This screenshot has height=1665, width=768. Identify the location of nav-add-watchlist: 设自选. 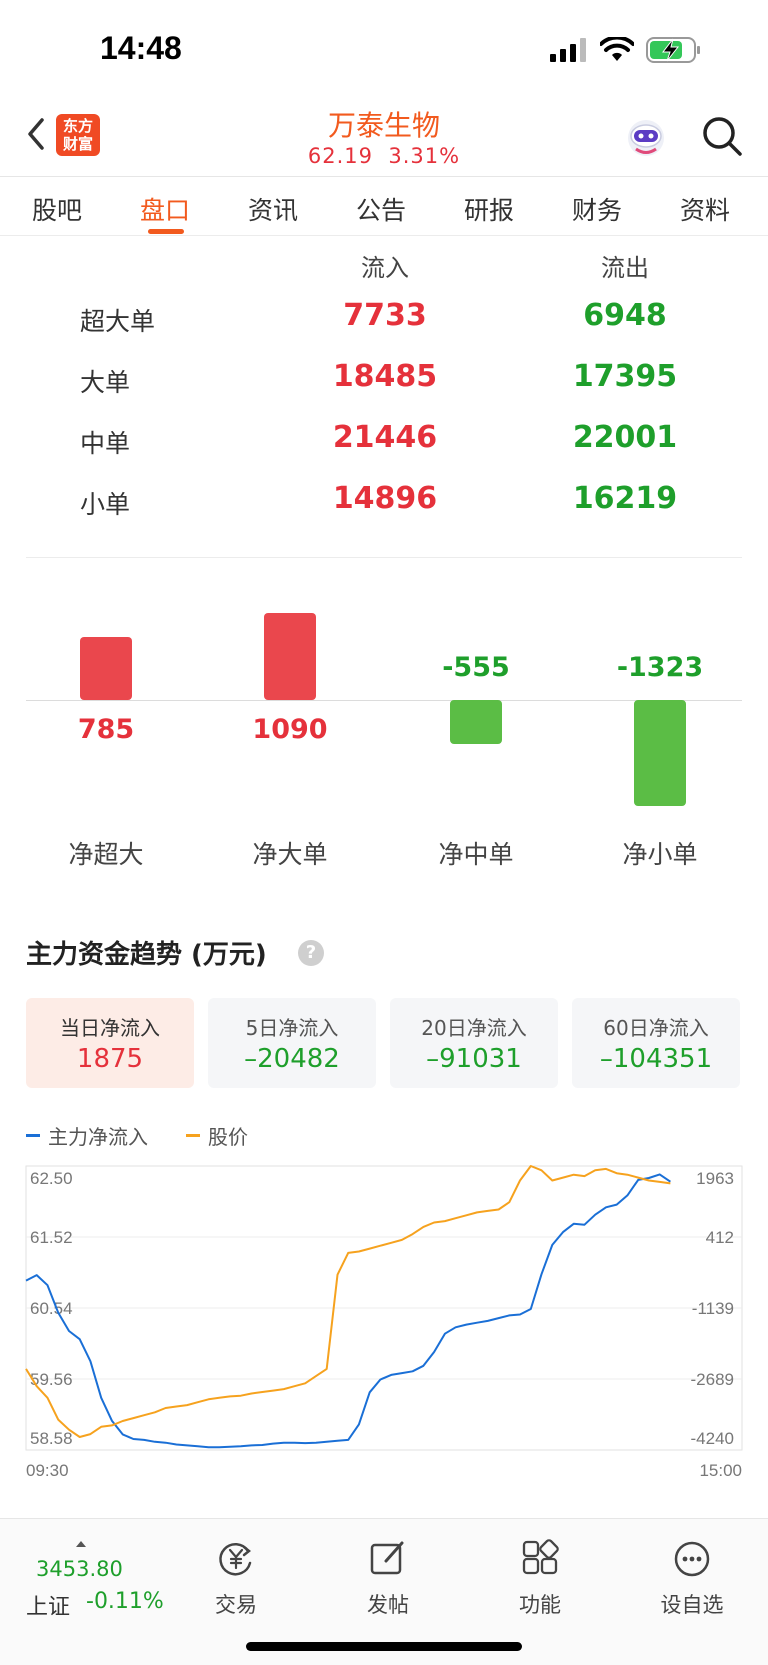
(692, 1579).